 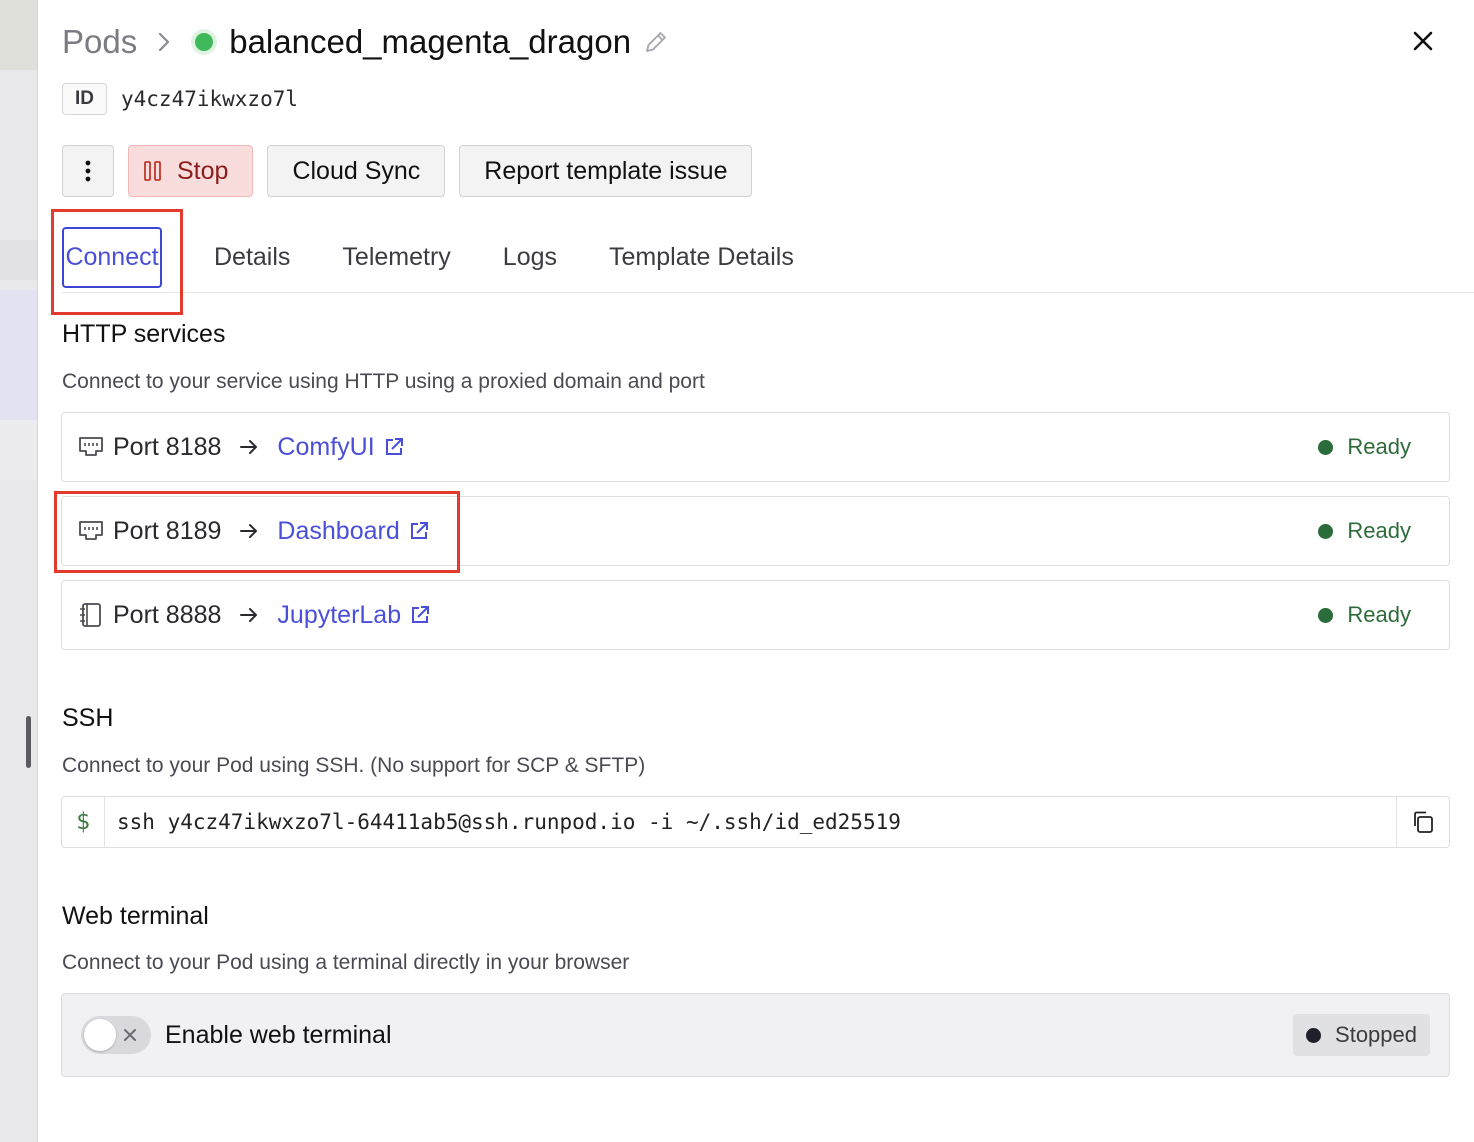 What do you see at coordinates (755, 531) in the screenshot?
I see `http-service-row: Port 8189 Dashboard Ready` at bounding box center [755, 531].